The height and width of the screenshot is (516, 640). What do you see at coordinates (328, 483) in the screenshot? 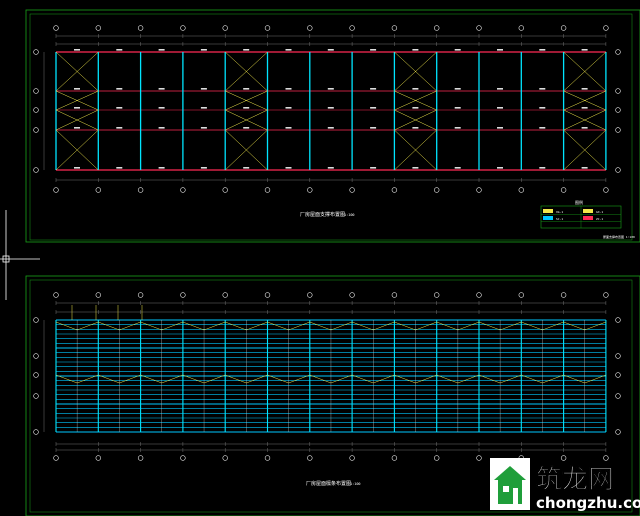
I see `bottom-plan-title: 厂房屋面檩条布置图` at bounding box center [328, 483].